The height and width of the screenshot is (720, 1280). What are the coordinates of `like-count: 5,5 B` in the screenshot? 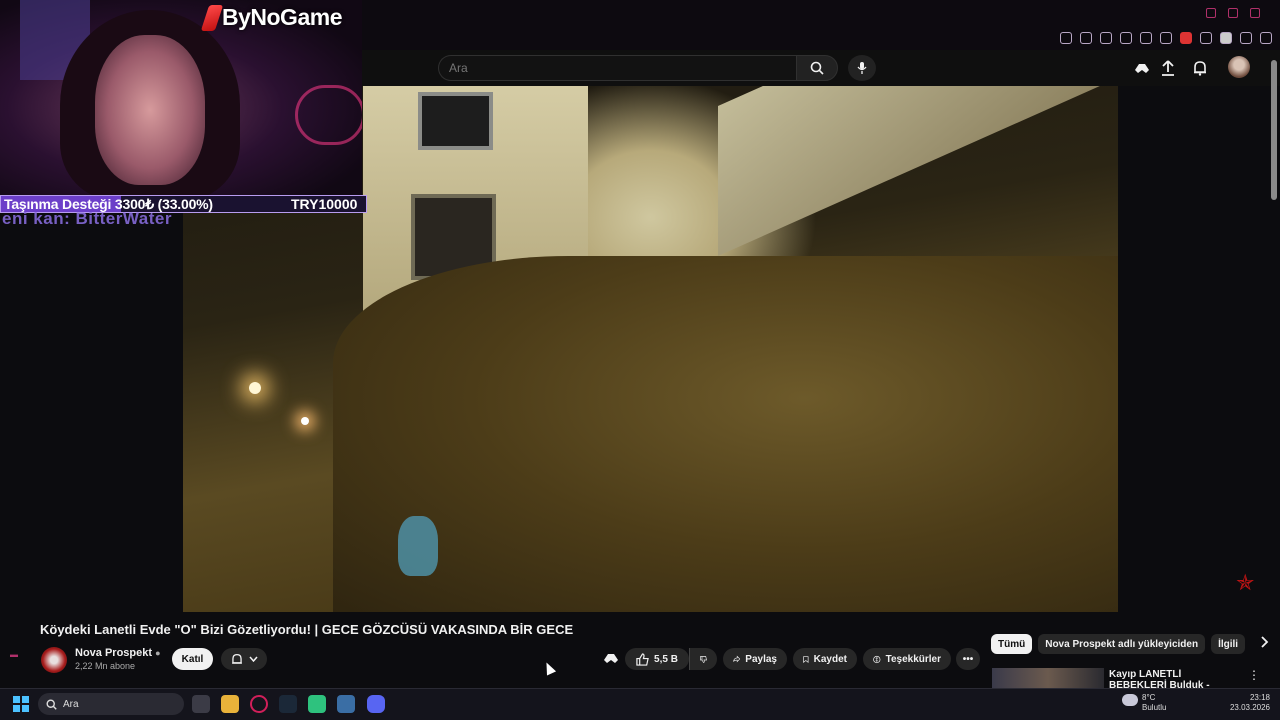 It's located at (666, 659).